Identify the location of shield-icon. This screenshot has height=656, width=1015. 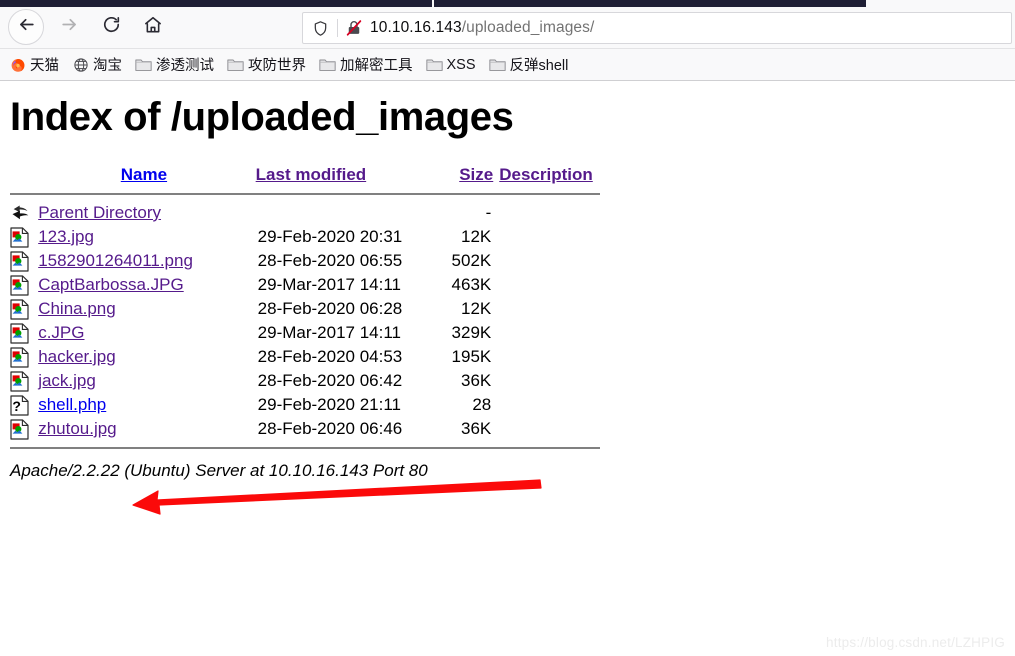
(320, 28).